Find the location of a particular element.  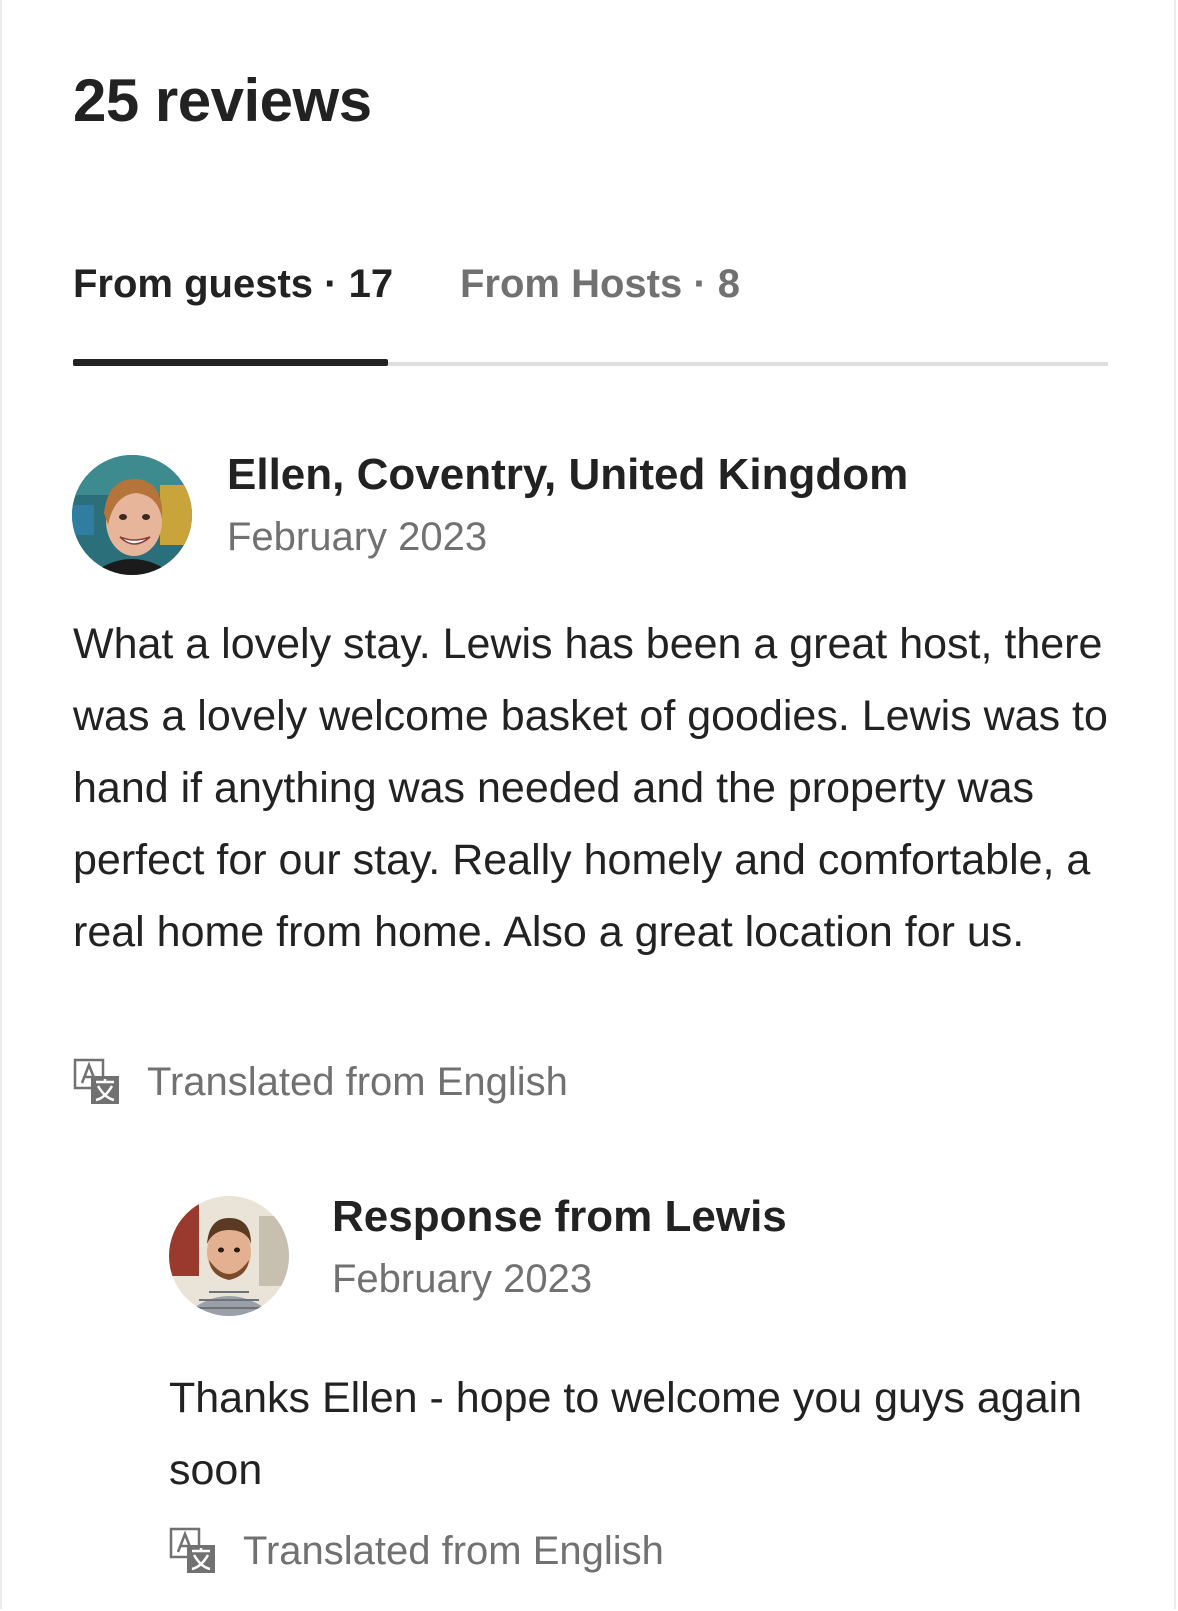

tab-from-guests: From guests · 17 is located at coordinates (233, 284).